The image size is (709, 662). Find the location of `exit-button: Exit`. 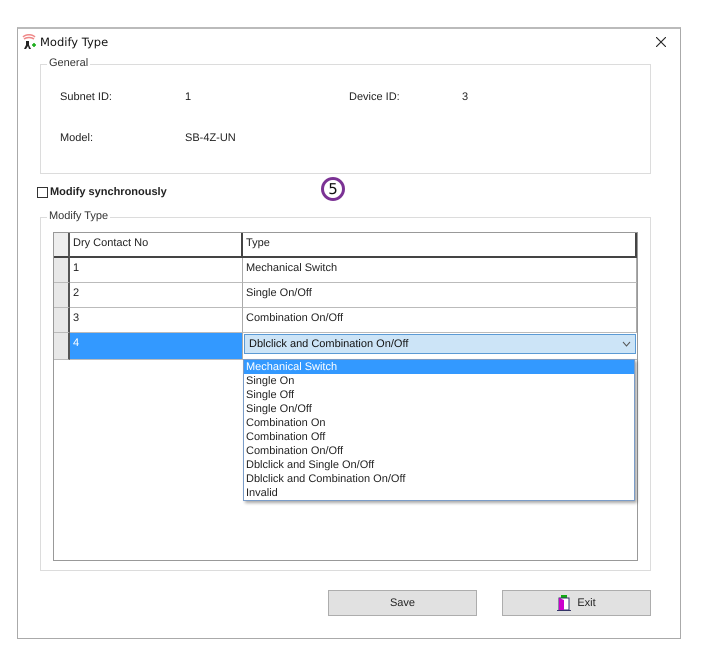

exit-button: Exit is located at coordinates (576, 603).